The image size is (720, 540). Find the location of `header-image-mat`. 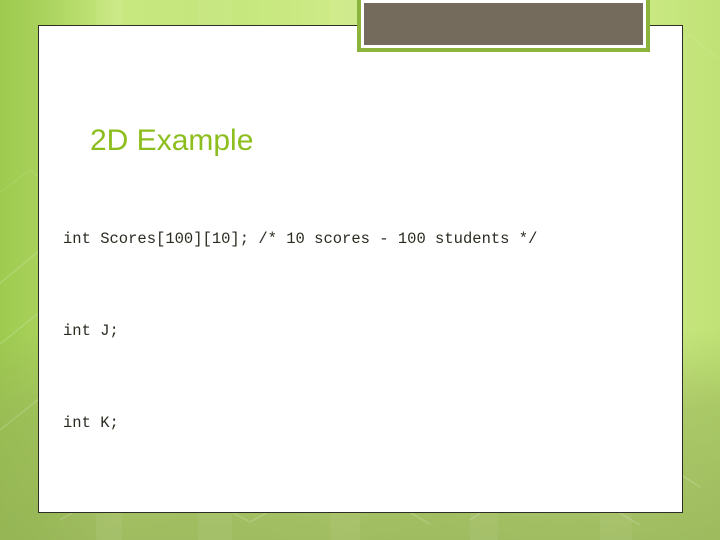

header-image-mat is located at coordinates (503, 24).